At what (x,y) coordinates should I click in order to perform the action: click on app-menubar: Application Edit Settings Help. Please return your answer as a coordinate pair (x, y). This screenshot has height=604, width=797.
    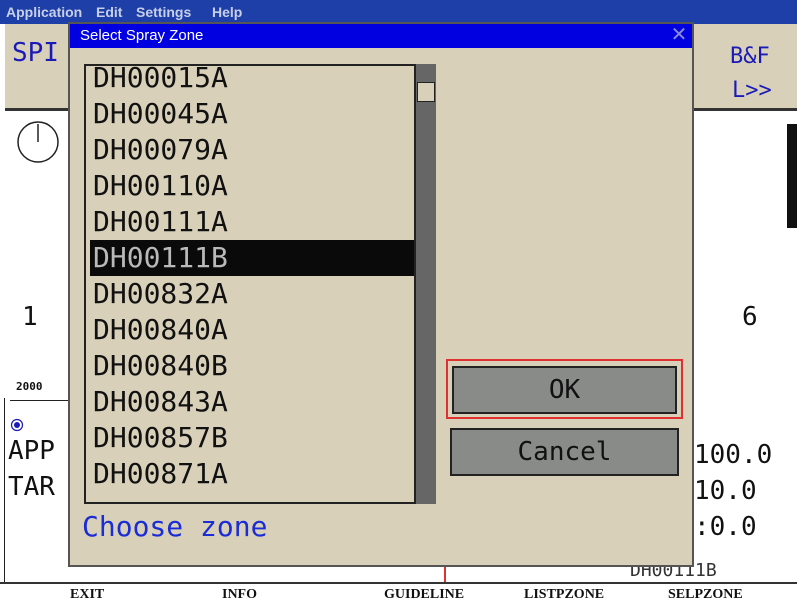
    Looking at the image, I should click on (398, 12).